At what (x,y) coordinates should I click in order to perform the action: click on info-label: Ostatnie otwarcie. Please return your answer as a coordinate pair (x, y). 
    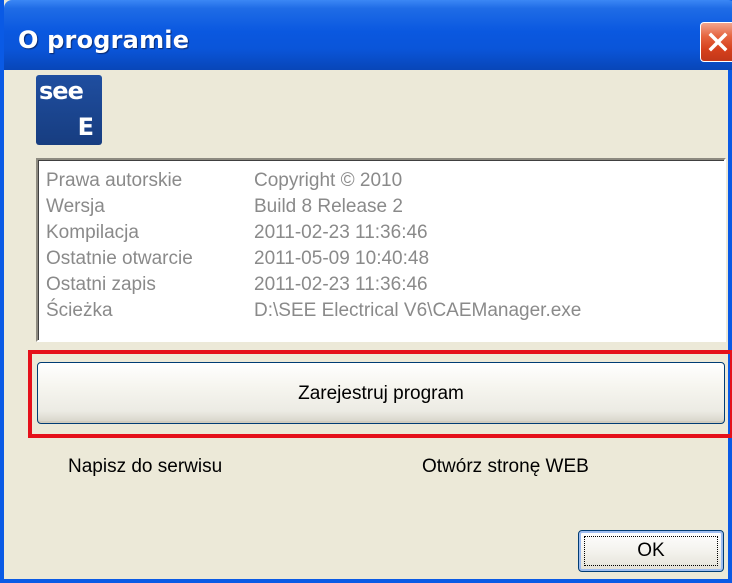
    Looking at the image, I should click on (119, 258).